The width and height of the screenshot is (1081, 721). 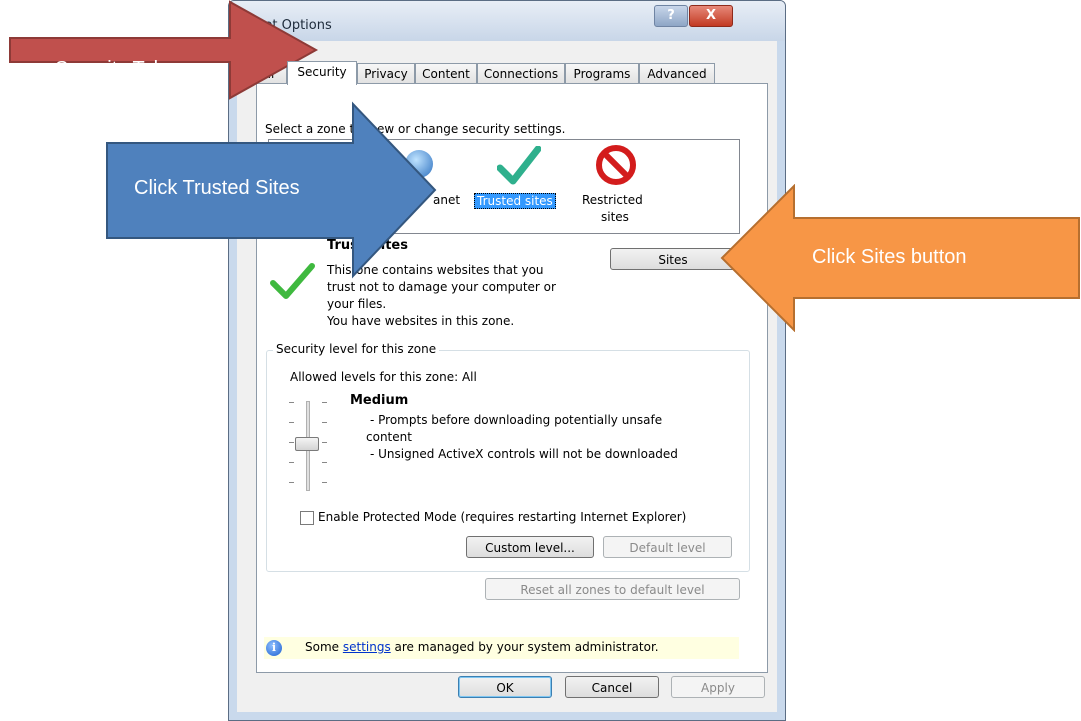 I want to click on zone-restricted-line1: Restricted, so click(x=612, y=200).